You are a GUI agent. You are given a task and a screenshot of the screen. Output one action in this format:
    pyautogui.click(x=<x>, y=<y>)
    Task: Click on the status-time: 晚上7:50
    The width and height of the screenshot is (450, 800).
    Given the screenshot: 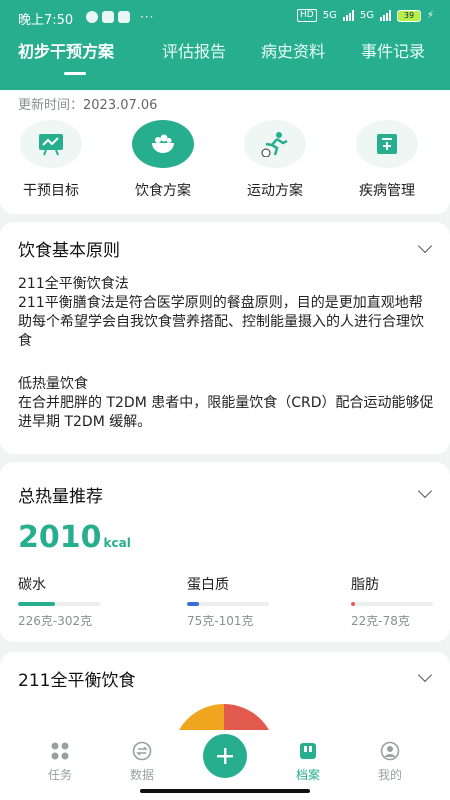 What is the action you would take?
    pyautogui.click(x=46, y=20)
    